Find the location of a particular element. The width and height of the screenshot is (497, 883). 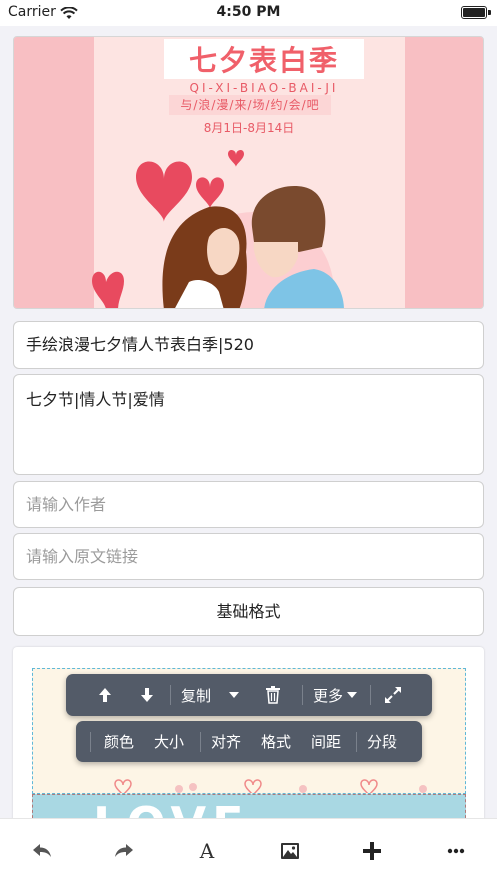

undo-icon is located at coordinates (42, 851).